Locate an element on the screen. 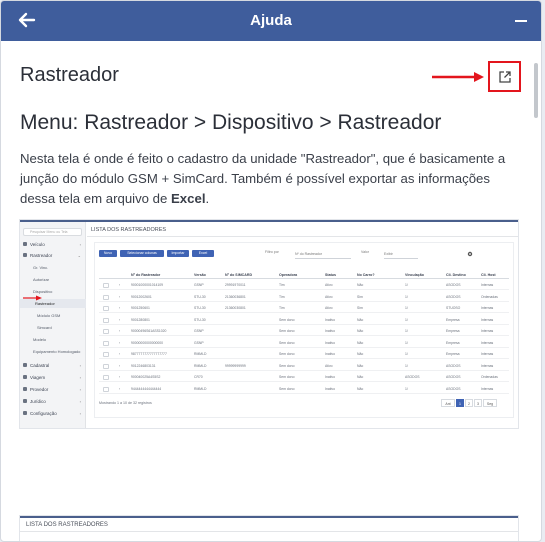 This screenshot has width=545, height=542. shot-pager-page: 2 is located at coordinates (469, 403).